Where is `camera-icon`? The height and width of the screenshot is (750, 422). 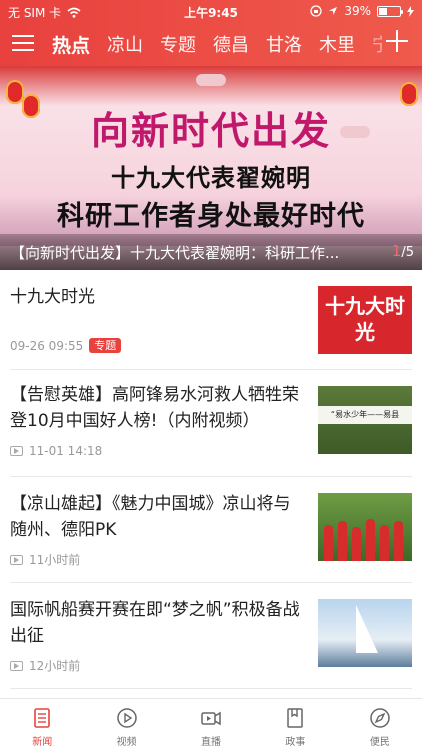
camera-icon is located at coordinates (211, 718).